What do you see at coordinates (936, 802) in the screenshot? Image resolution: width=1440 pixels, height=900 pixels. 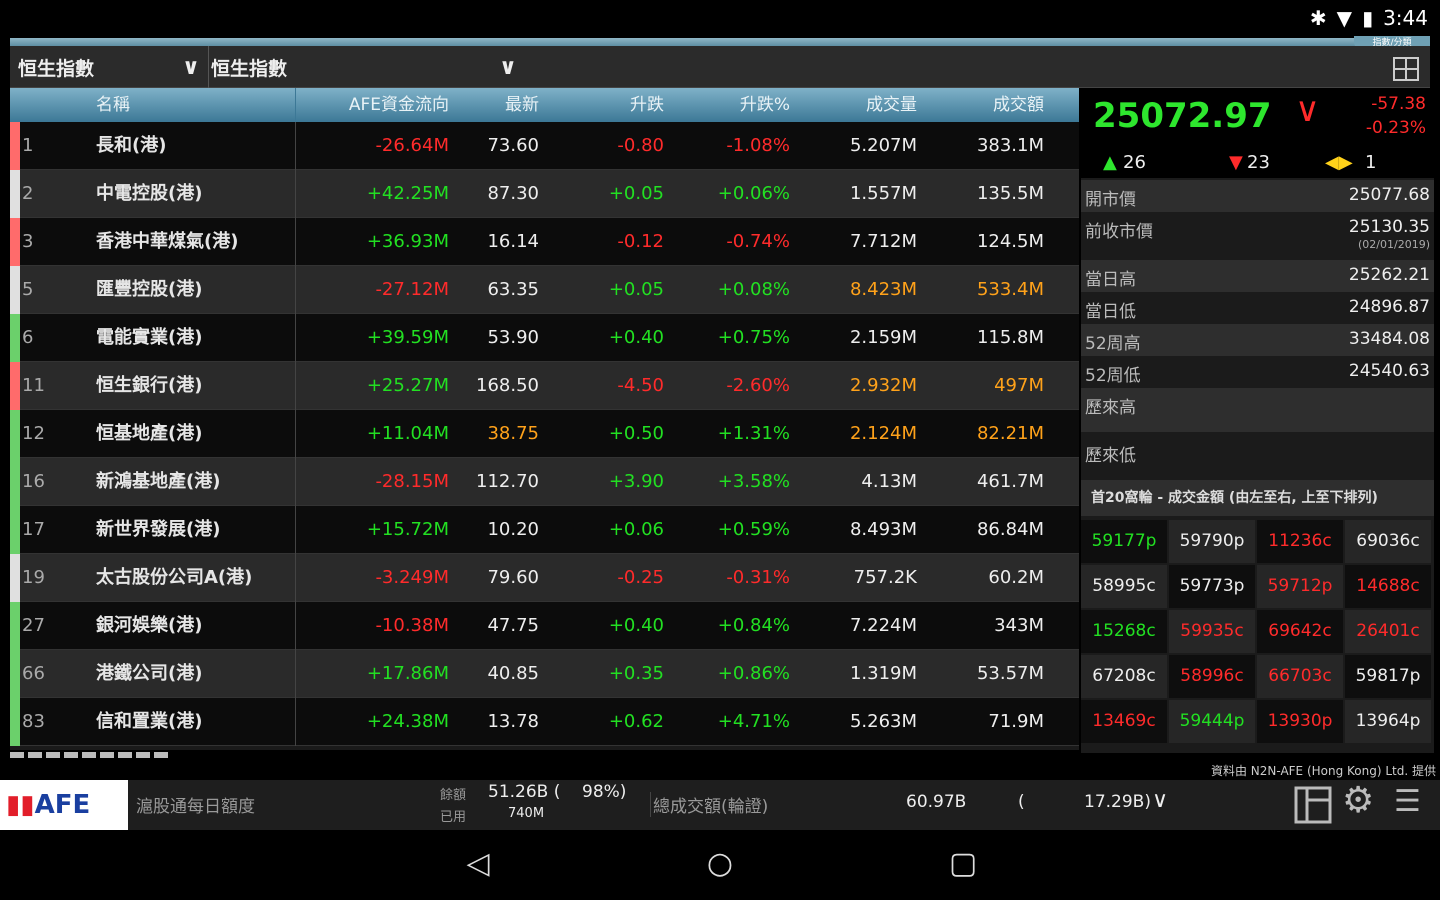 I see `total-turnover: 60.97B` at bounding box center [936, 802].